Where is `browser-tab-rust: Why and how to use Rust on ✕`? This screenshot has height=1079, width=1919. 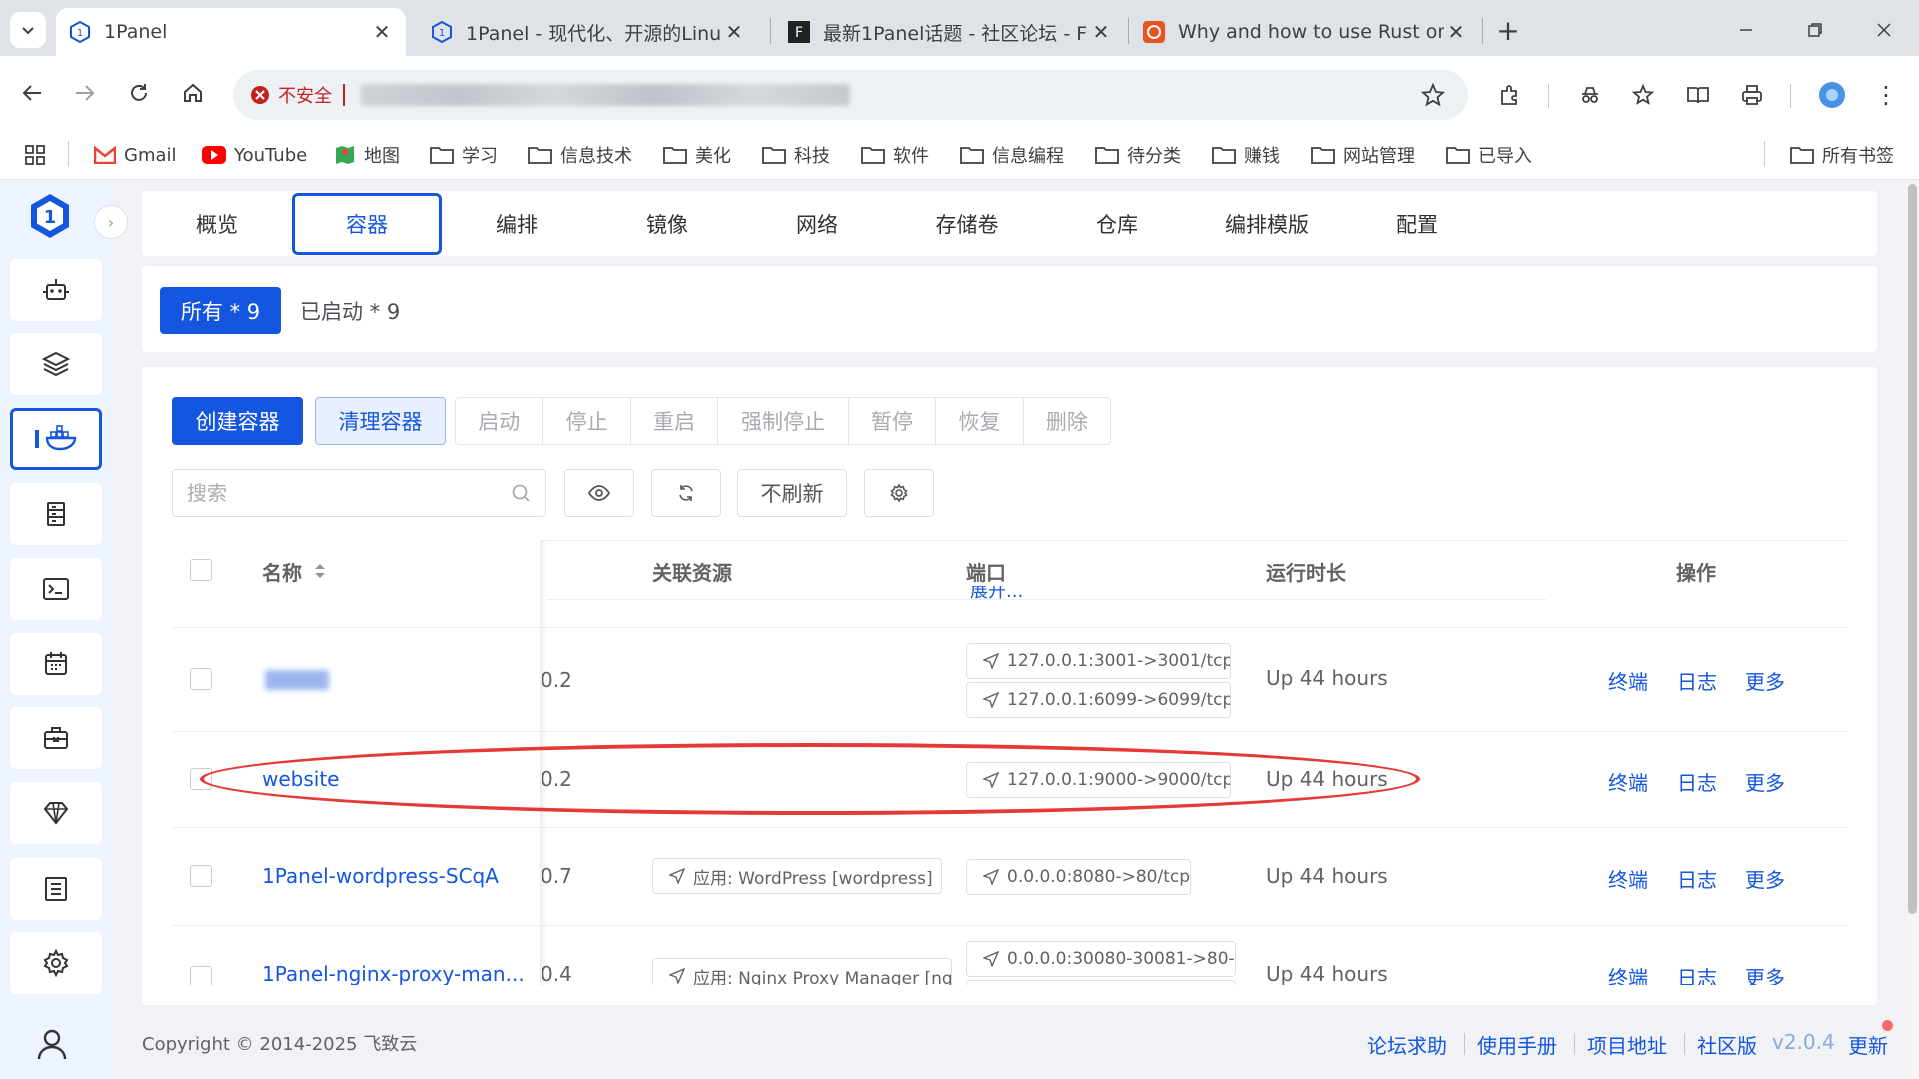 browser-tab-rust: Why and how to use Rust on ✕ is located at coordinates (1305, 32).